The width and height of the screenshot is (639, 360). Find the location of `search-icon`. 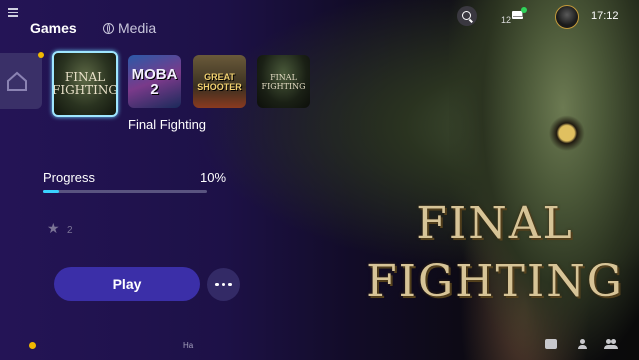

search-icon is located at coordinates (466, 15).